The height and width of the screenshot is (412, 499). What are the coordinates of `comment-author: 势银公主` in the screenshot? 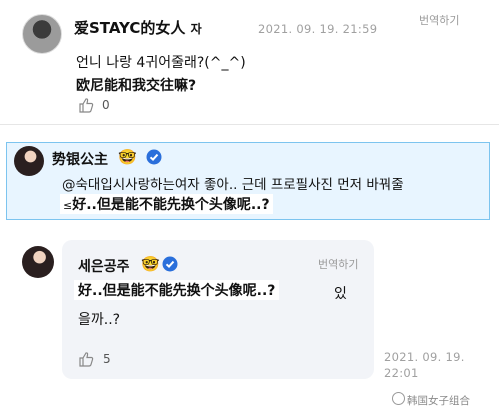 It's located at (80, 159).